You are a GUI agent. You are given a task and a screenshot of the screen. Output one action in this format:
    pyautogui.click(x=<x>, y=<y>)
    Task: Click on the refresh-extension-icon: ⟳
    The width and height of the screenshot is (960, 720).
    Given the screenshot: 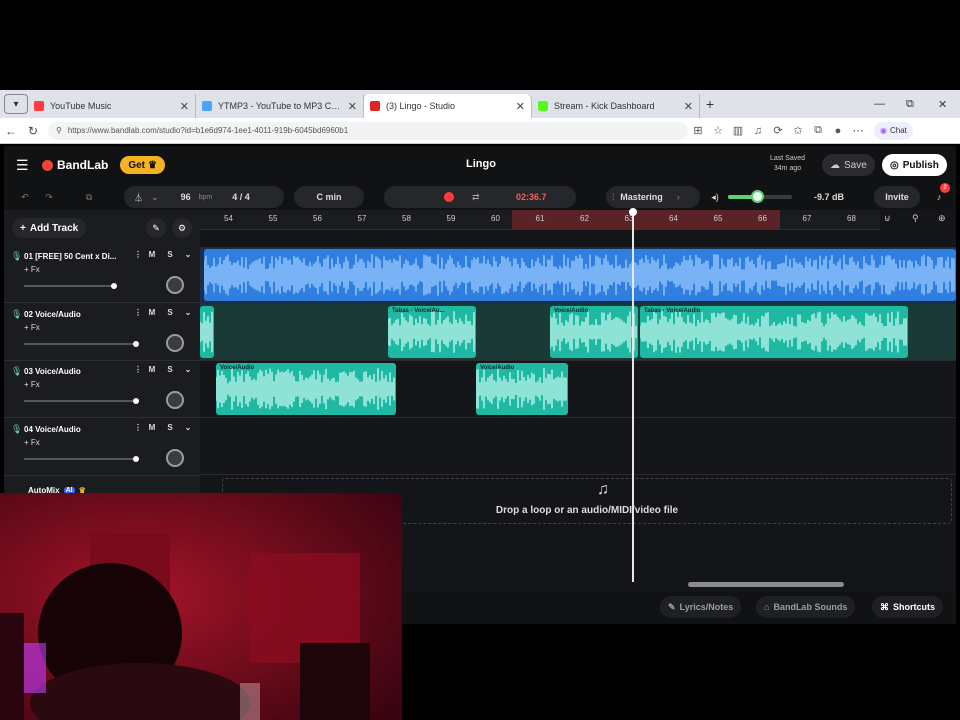 What is the action you would take?
    pyautogui.click(x=778, y=130)
    